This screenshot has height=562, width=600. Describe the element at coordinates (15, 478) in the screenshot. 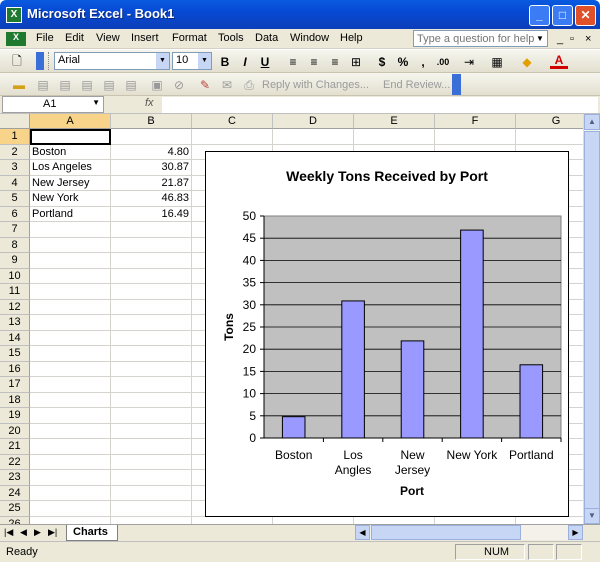

I see `row-header-23: 23` at that location.